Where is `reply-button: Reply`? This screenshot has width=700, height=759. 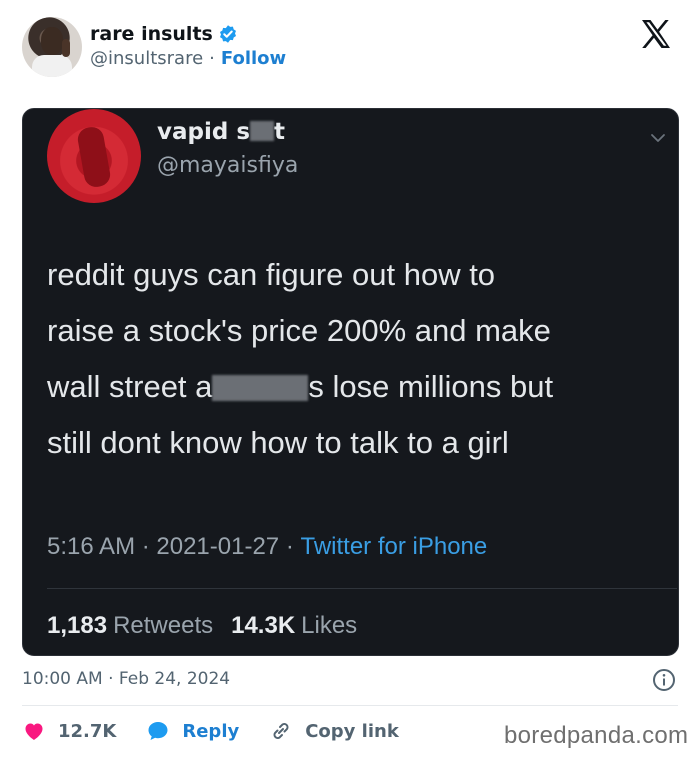 reply-button: Reply is located at coordinates (192, 731).